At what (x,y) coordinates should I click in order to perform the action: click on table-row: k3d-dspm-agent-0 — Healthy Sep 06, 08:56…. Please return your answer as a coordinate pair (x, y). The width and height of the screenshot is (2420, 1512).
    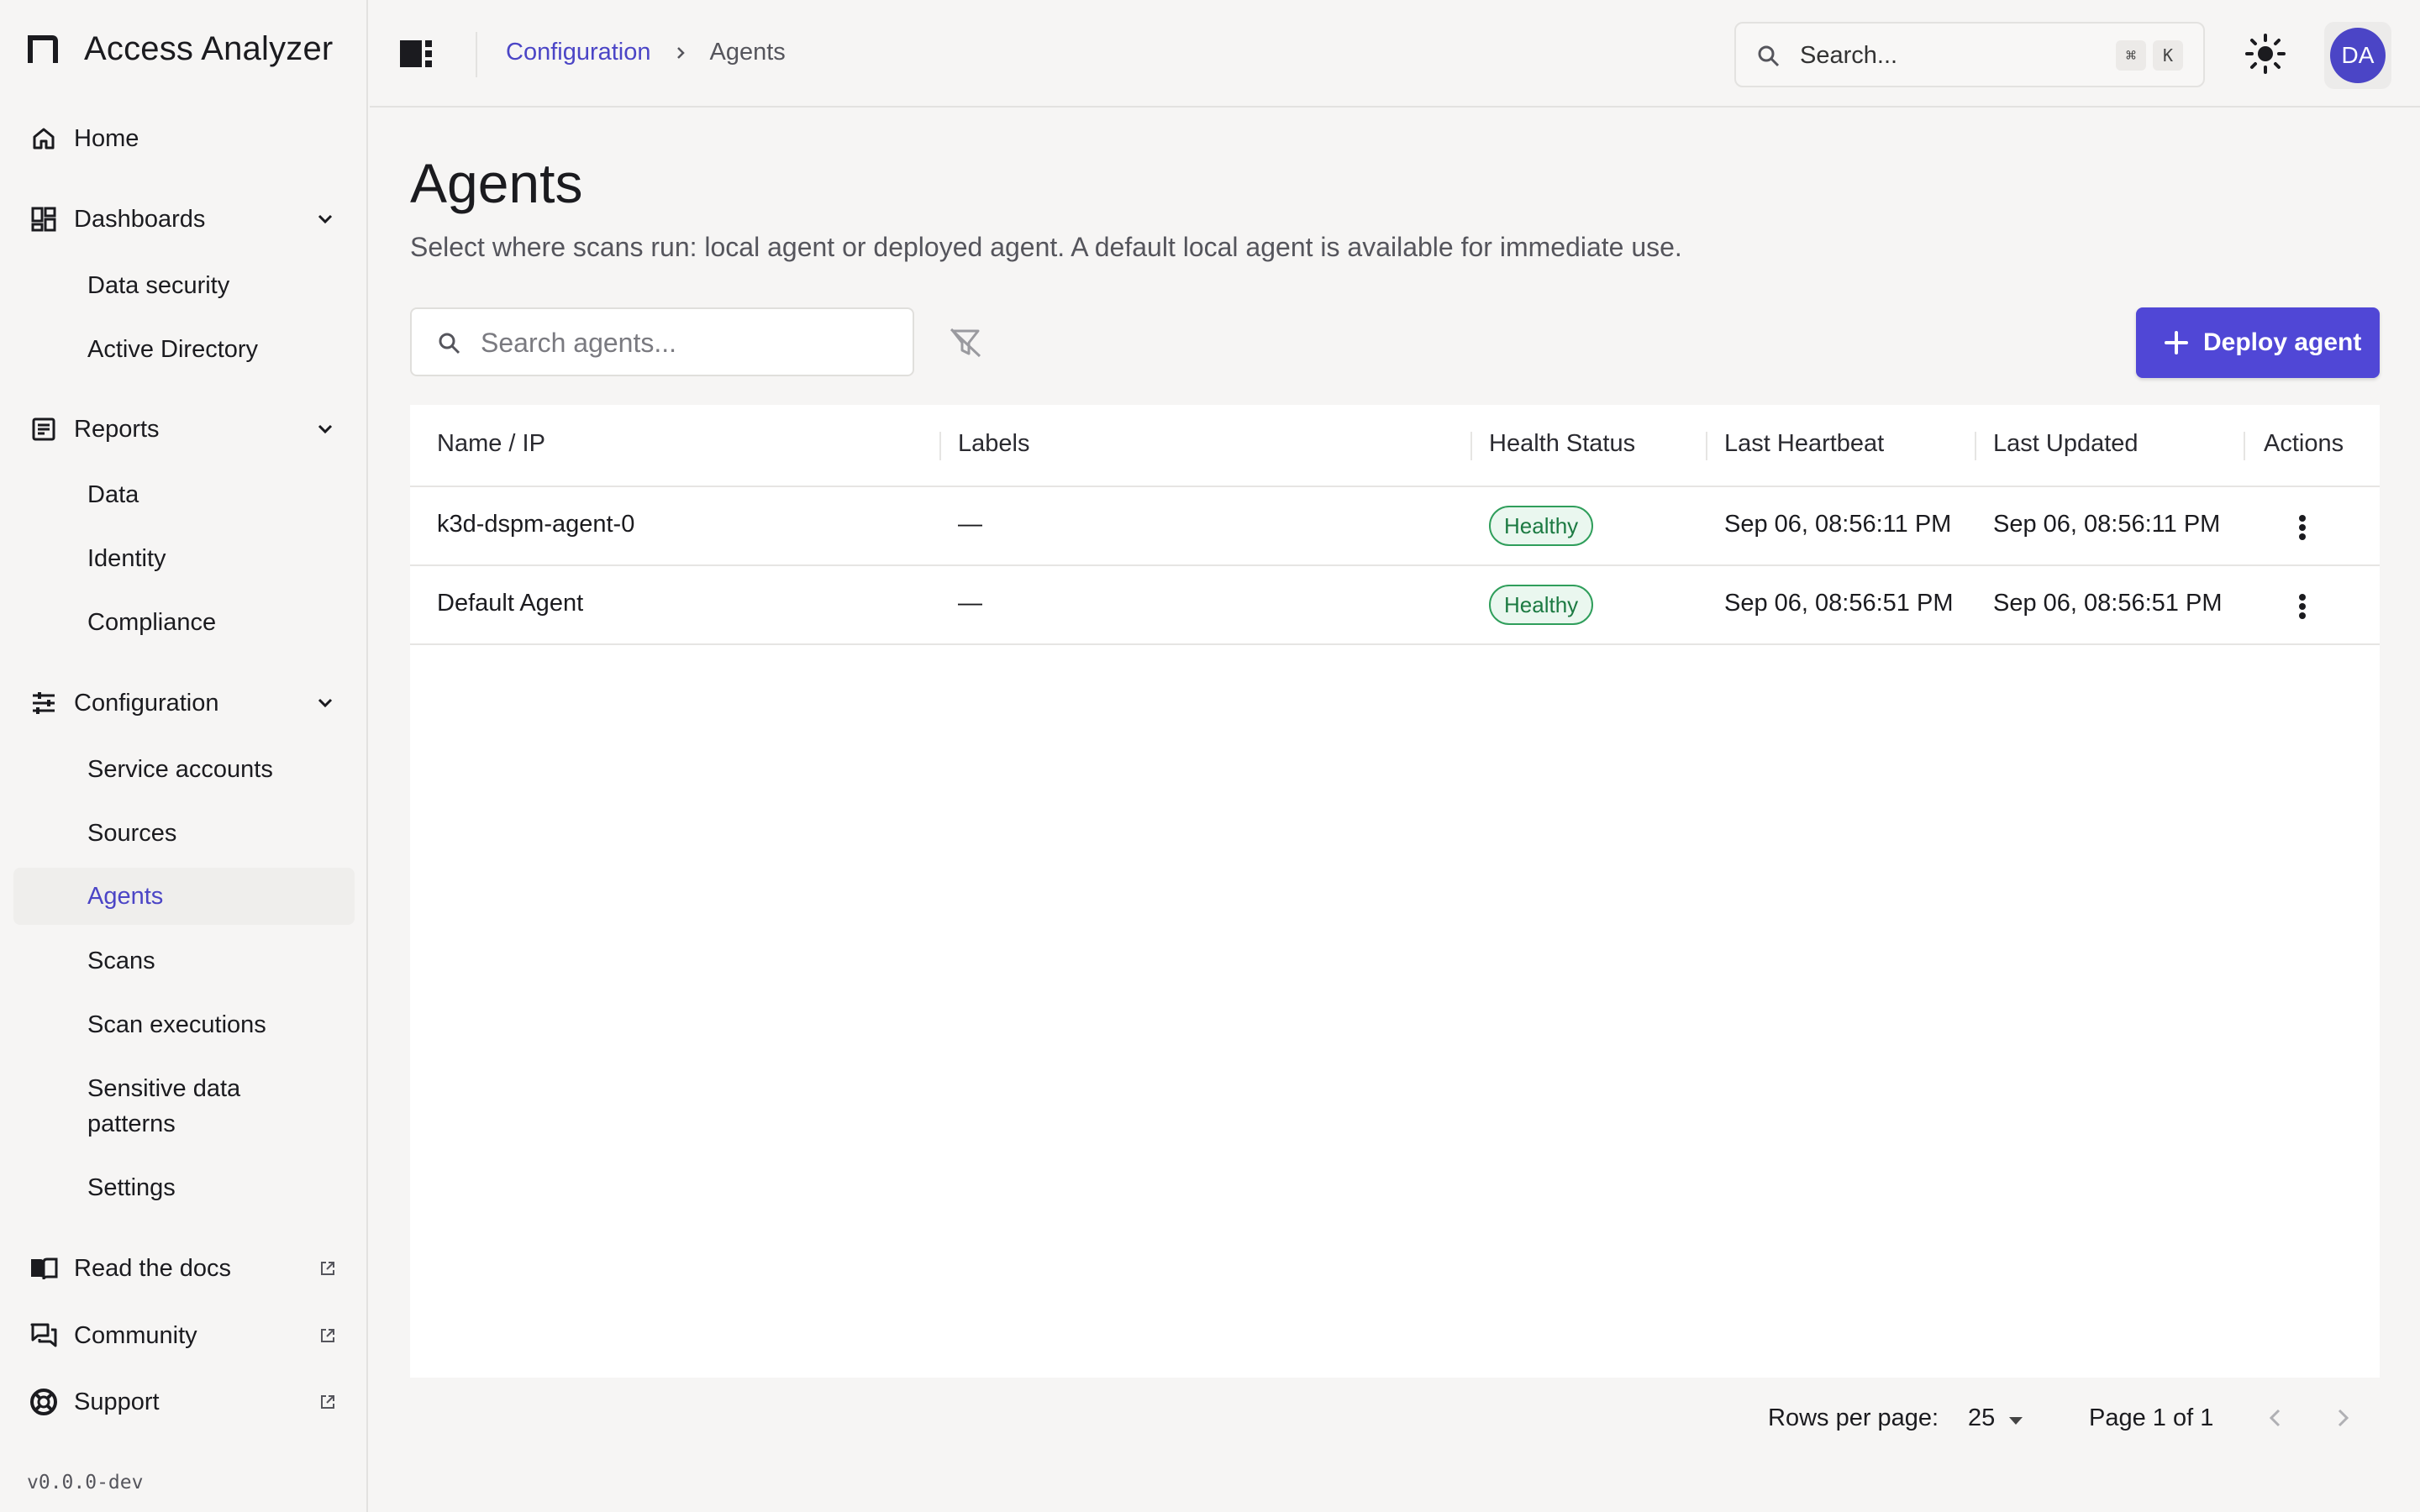
    Looking at the image, I should click on (1395, 526).